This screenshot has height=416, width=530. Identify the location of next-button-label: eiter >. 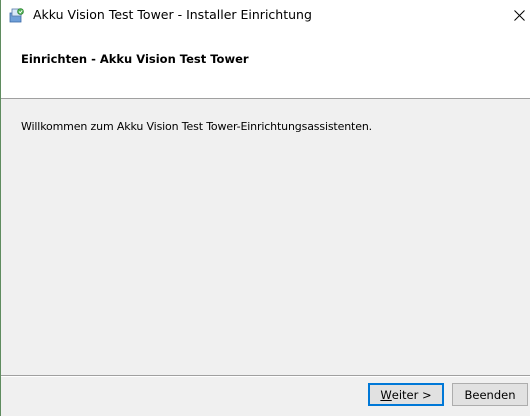
(411, 394).